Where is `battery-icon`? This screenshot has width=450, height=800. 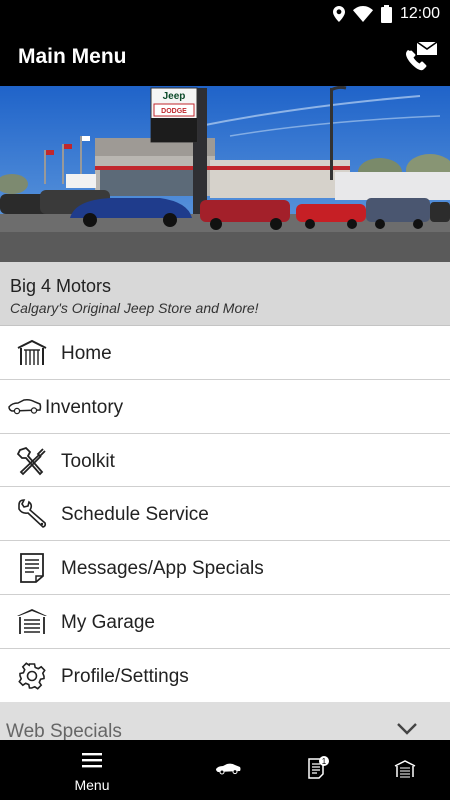 battery-icon is located at coordinates (386, 14).